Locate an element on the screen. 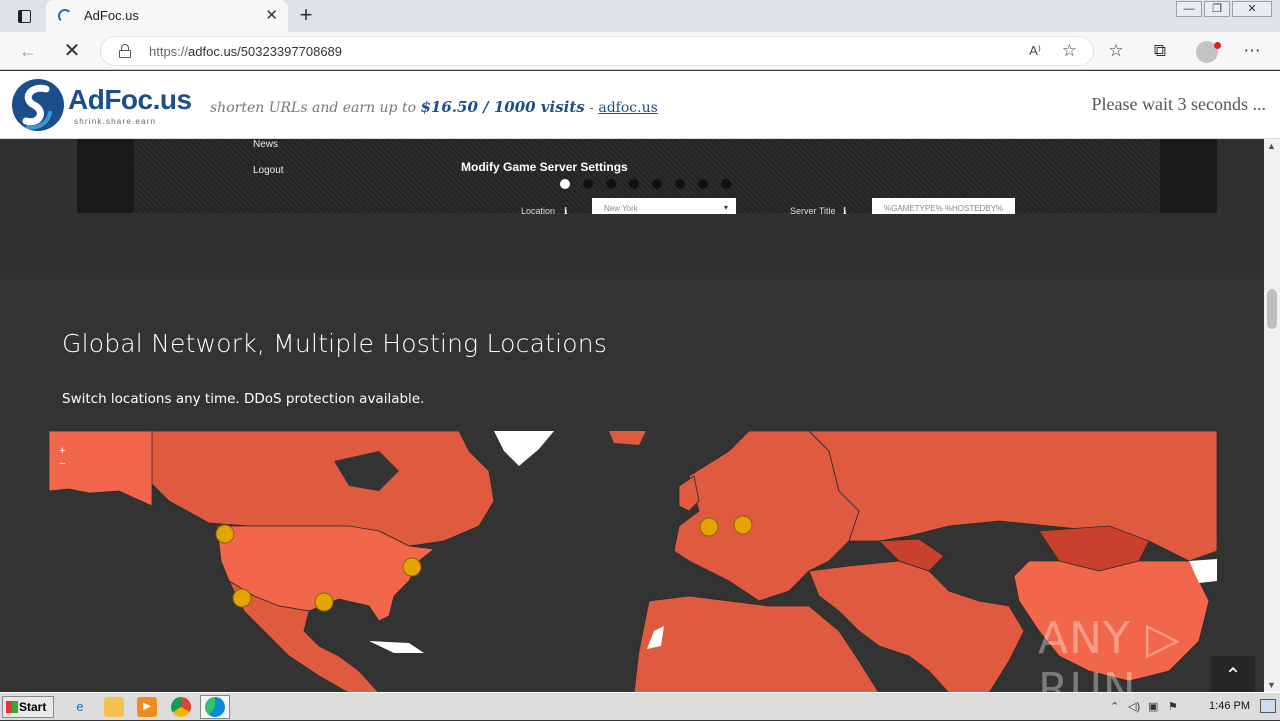  cuba is located at coordinates (396, 647).